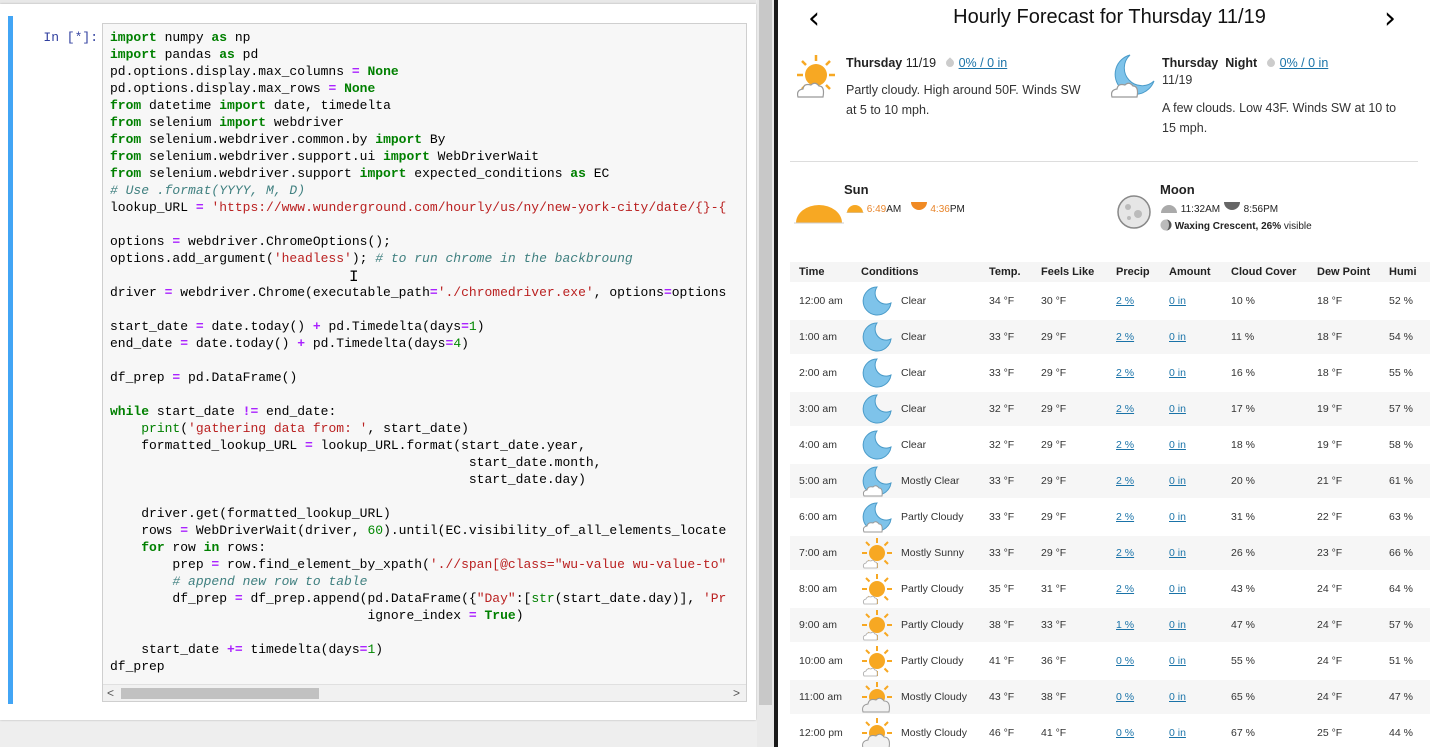 The width and height of the screenshot is (1441, 747). What do you see at coordinates (1133, 625) in the screenshot?
I see `cell-precip: 1 %` at bounding box center [1133, 625].